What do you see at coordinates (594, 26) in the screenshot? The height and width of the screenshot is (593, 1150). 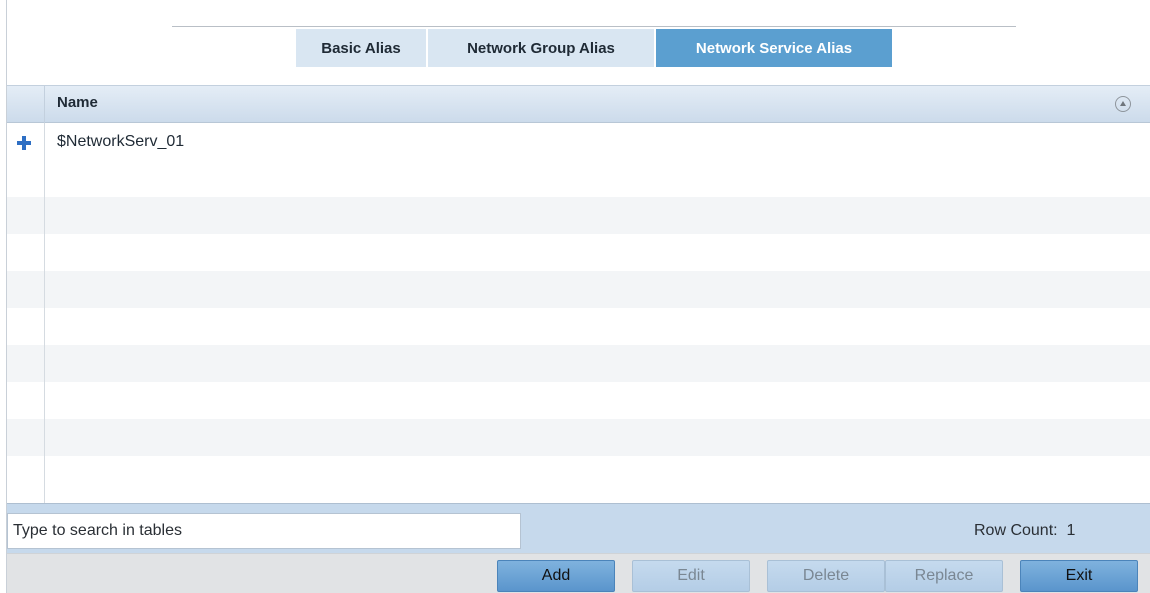 I see `tab-divider-line` at bounding box center [594, 26].